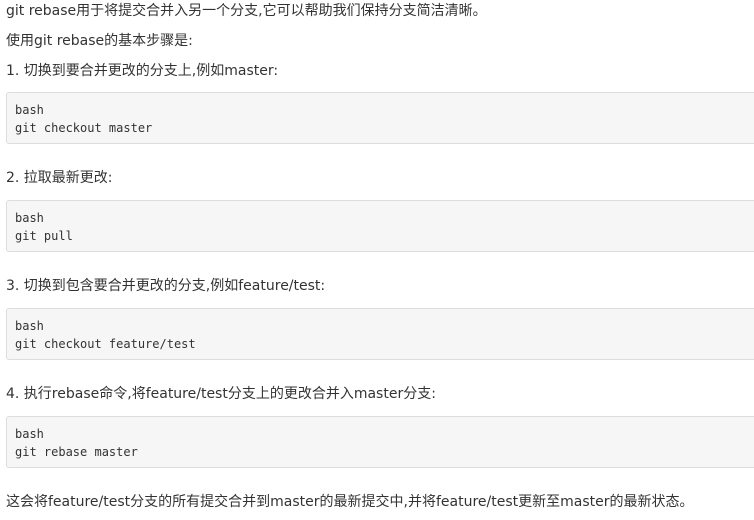 This screenshot has height=520, width=754. Describe the element at coordinates (246, 11) in the screenshot. I see `intro-paragraph: git rebase用于将提交合并入另一个分支,它可以帮助我们保持分支简洁清晰。` at that location.